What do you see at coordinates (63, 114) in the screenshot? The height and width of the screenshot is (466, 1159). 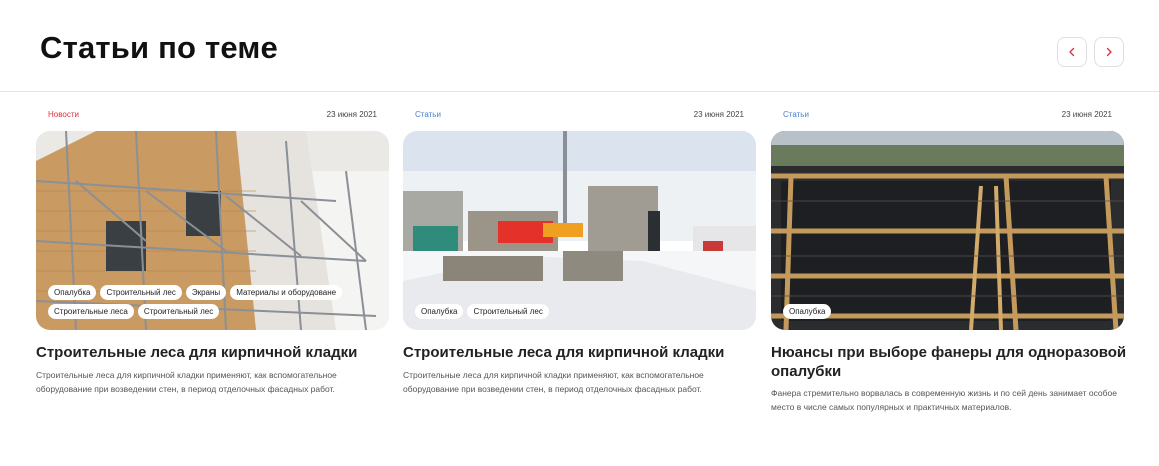 I see `card-category: Новости` at bounding box center [63, 114].